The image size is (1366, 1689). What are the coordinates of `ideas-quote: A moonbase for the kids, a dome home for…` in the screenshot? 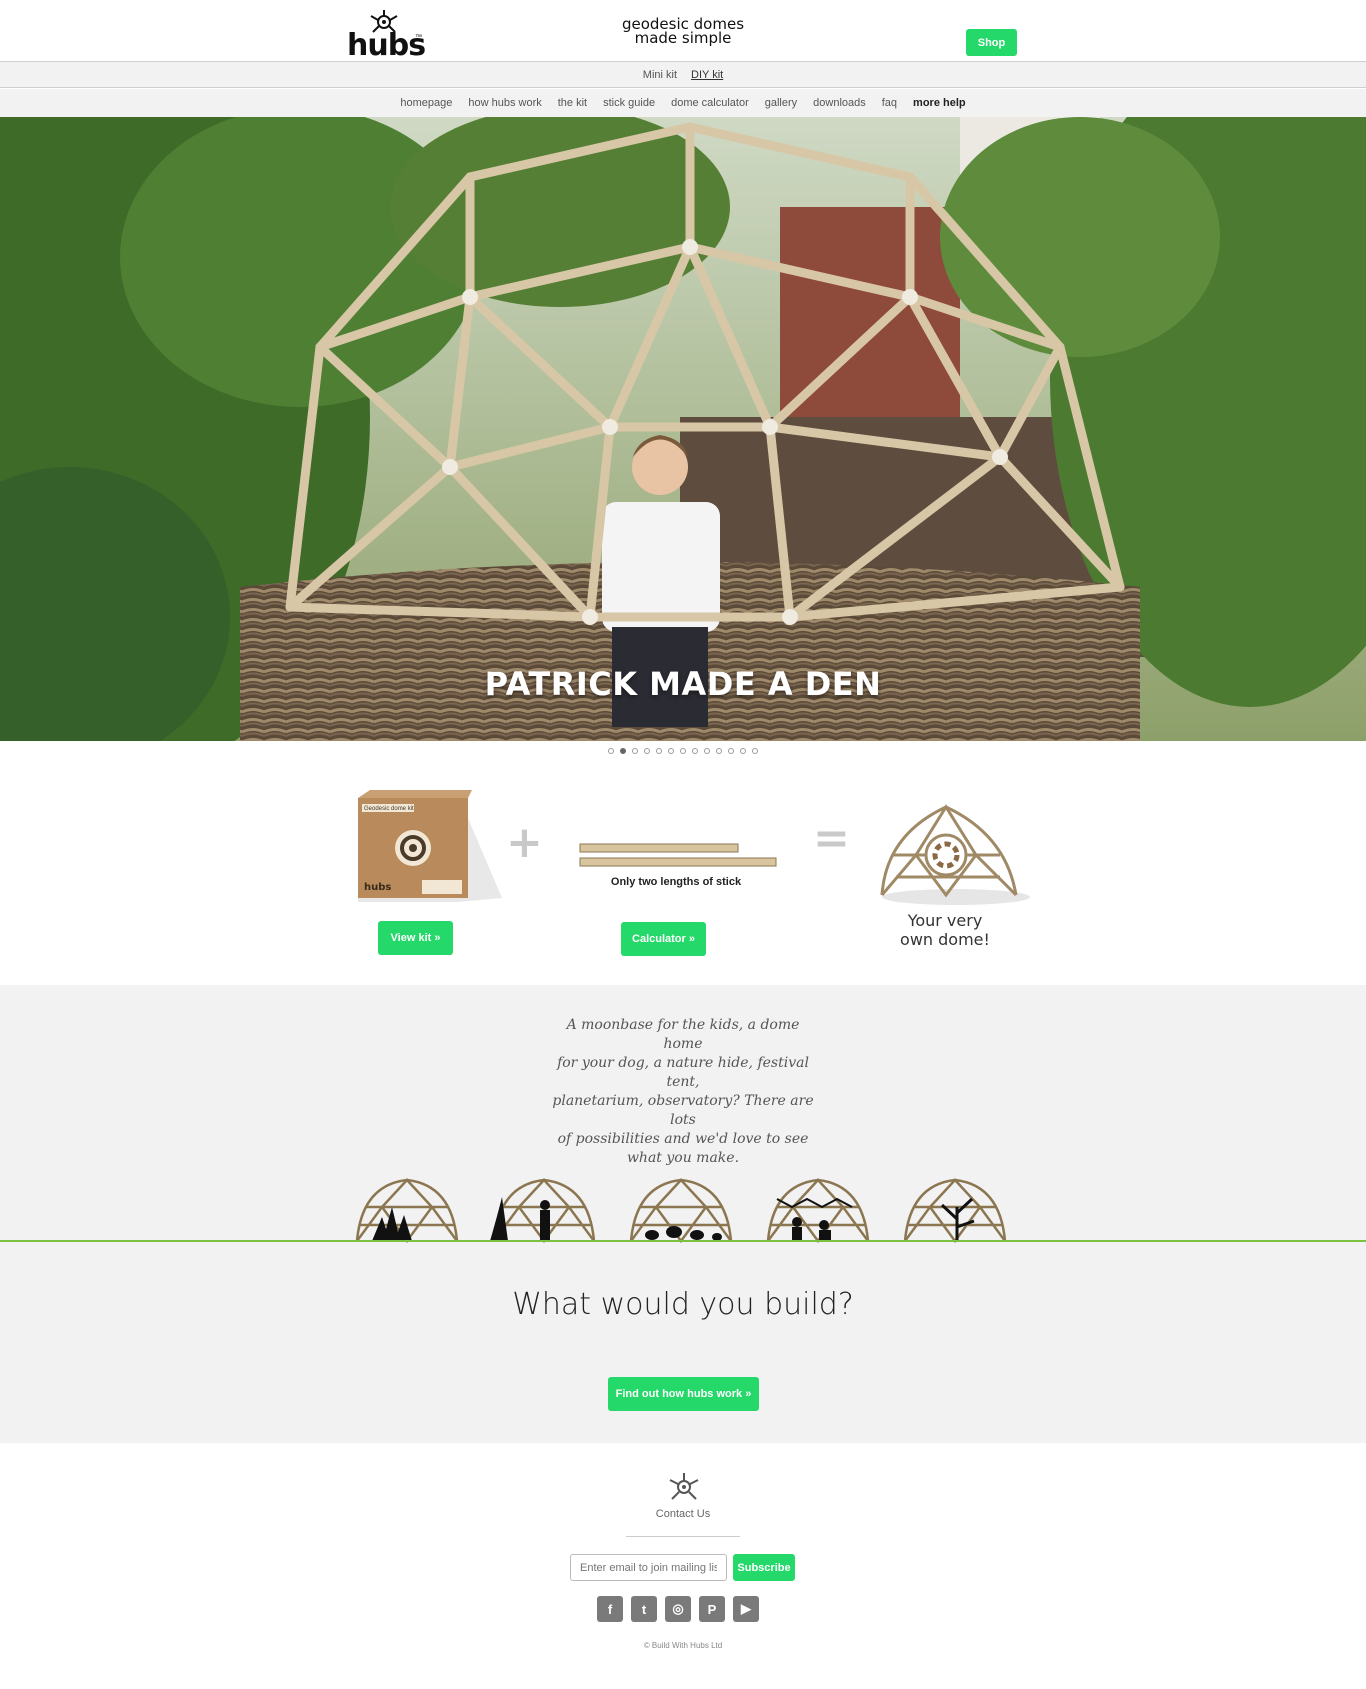 It's located at (683, 1092).